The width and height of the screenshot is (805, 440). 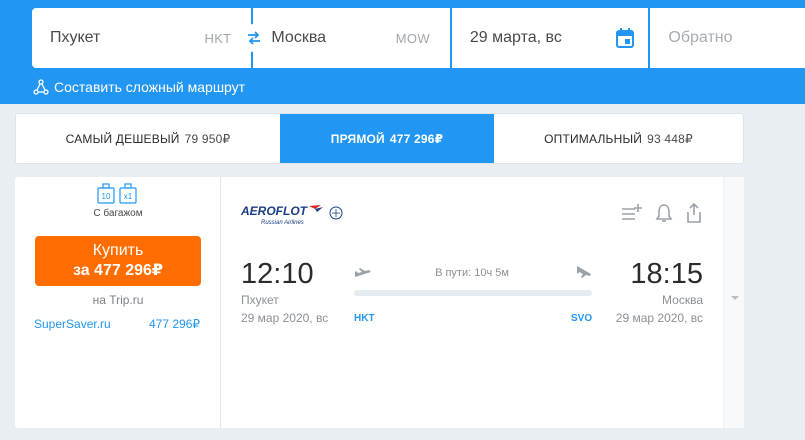 What do you see at coordinates (700, 37) in the screenshot?
I see `return-date-placeholder: Обратно` at bounding box center [700, 37].